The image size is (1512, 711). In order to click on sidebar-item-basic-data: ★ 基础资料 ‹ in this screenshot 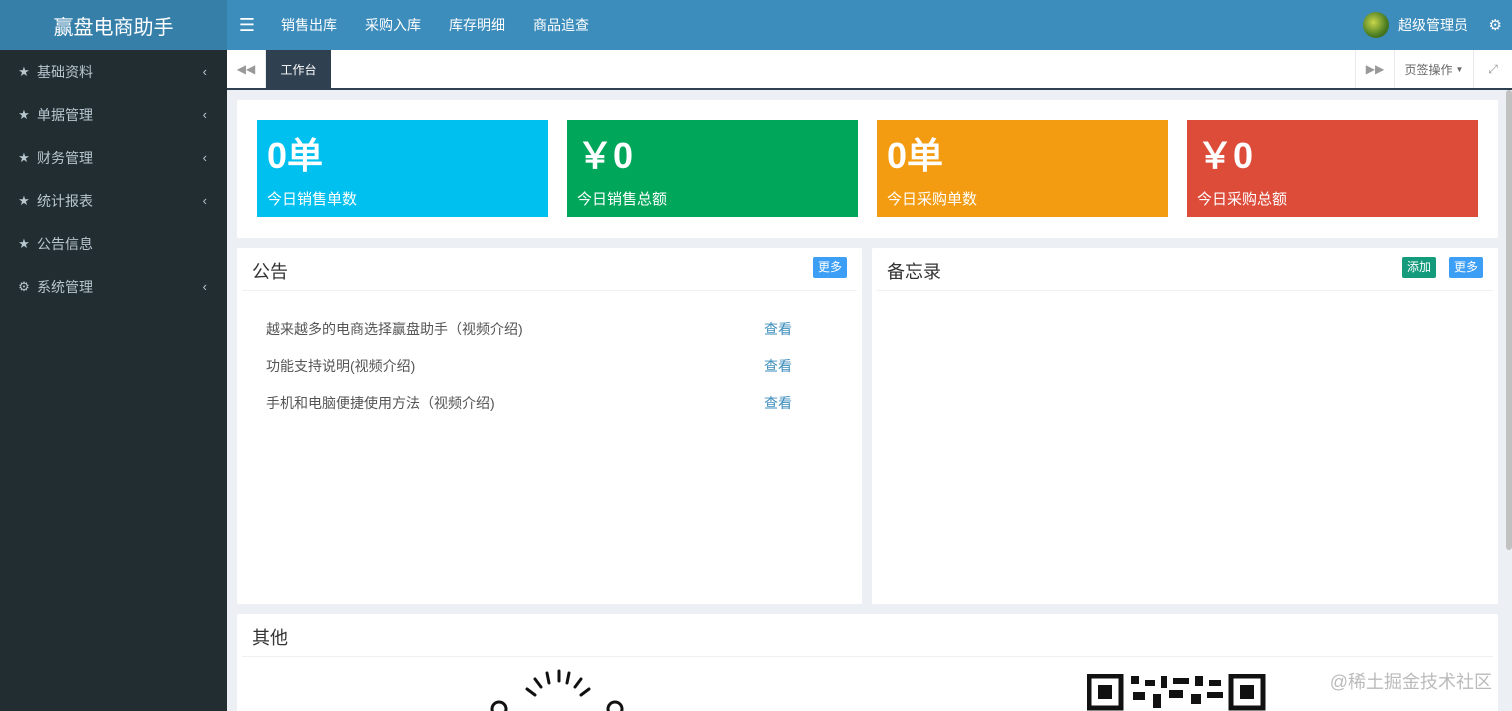, I will do `click(113, 71)`.